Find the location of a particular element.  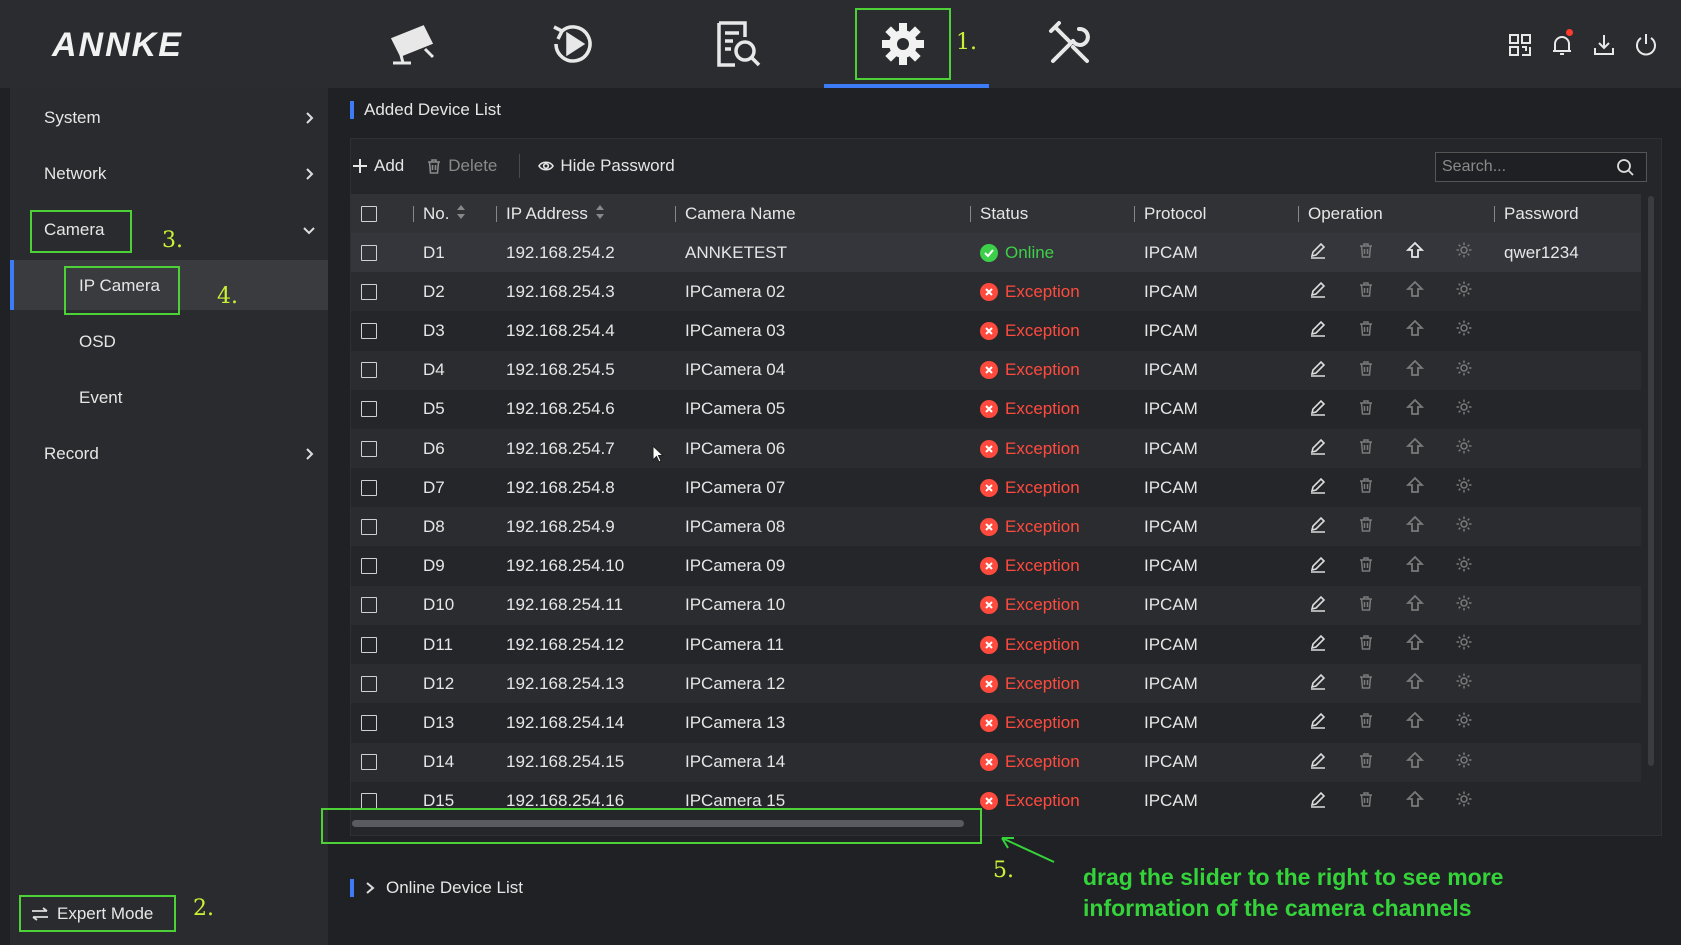

notifications-button is located at coordinates (1562, 45).